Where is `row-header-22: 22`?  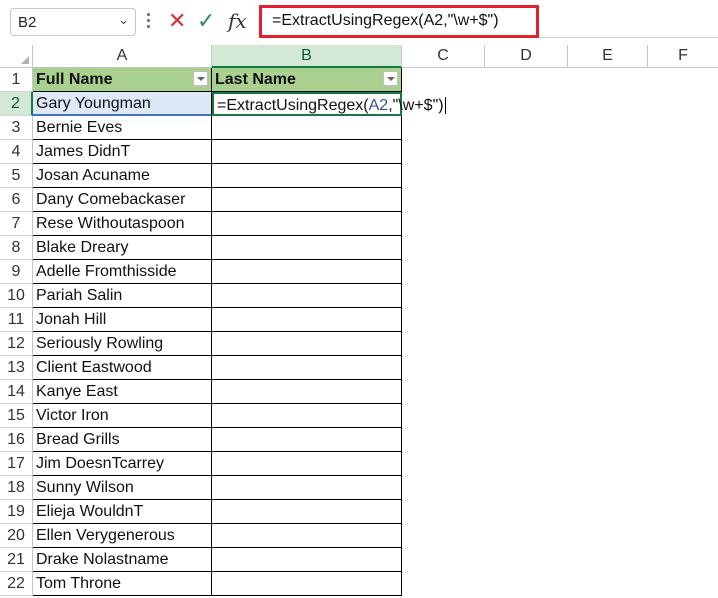
row-header-22: 22 is located at coordinates (16, 584).